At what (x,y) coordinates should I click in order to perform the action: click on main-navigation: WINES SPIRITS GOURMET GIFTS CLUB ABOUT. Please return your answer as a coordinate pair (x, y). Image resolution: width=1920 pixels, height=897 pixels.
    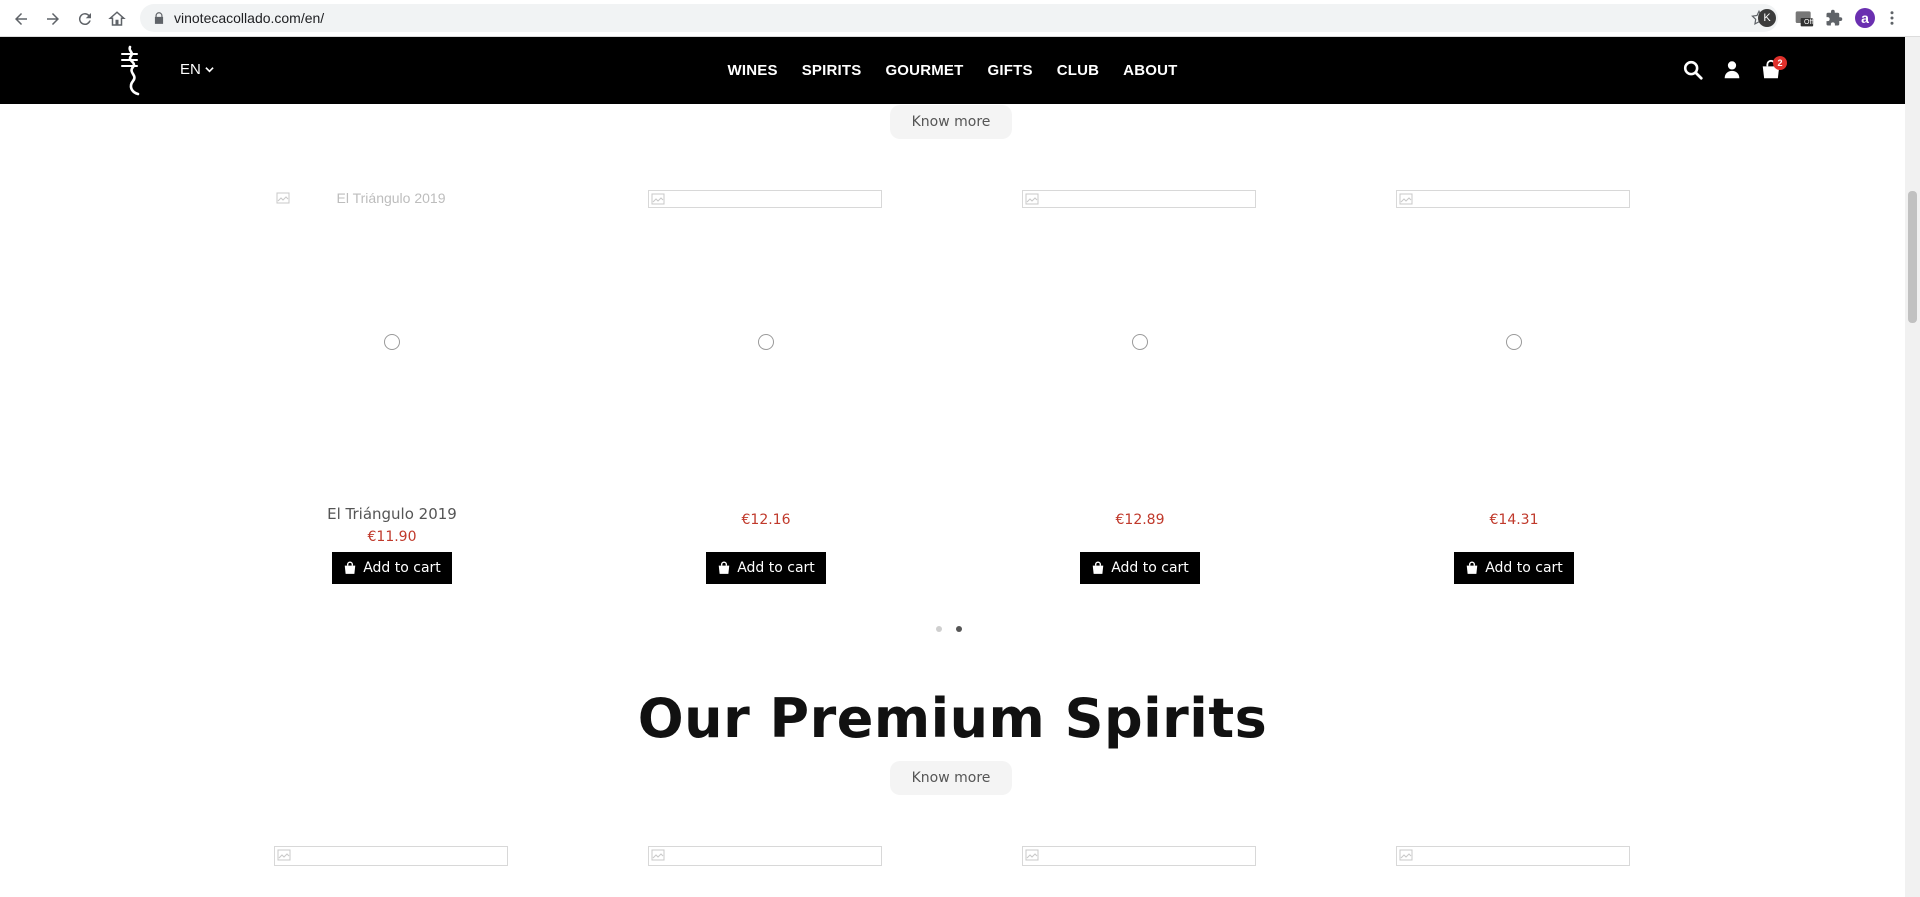
    Looking at the image, I should click on (952, 70).